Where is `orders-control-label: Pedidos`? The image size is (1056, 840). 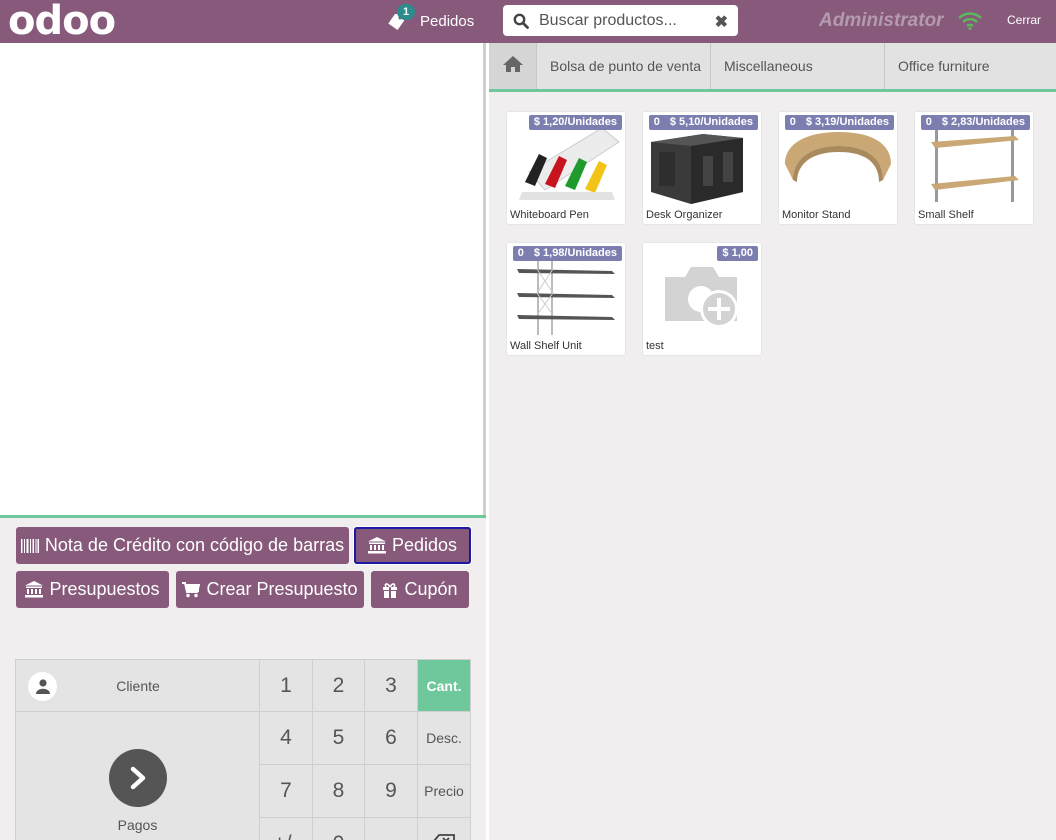
orders-control-label: Pedidos is located at coordinates (424, 545).